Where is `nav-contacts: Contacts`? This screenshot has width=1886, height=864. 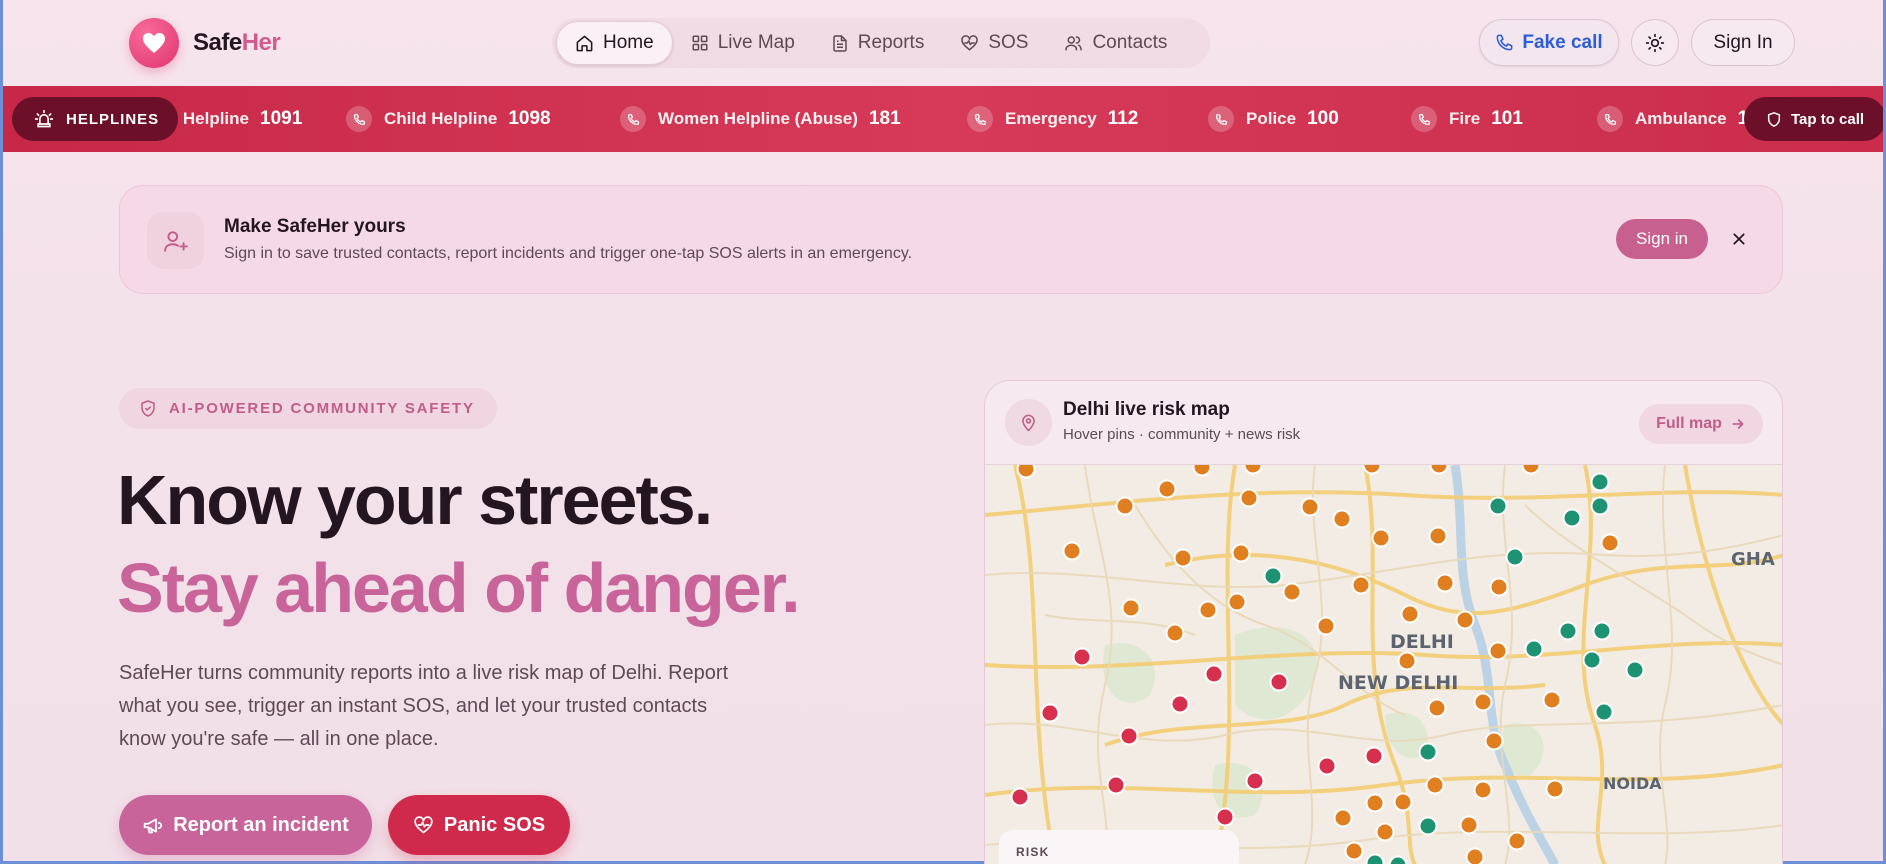 nav-contacts: Contacts is located at coordinates (1115, 43).